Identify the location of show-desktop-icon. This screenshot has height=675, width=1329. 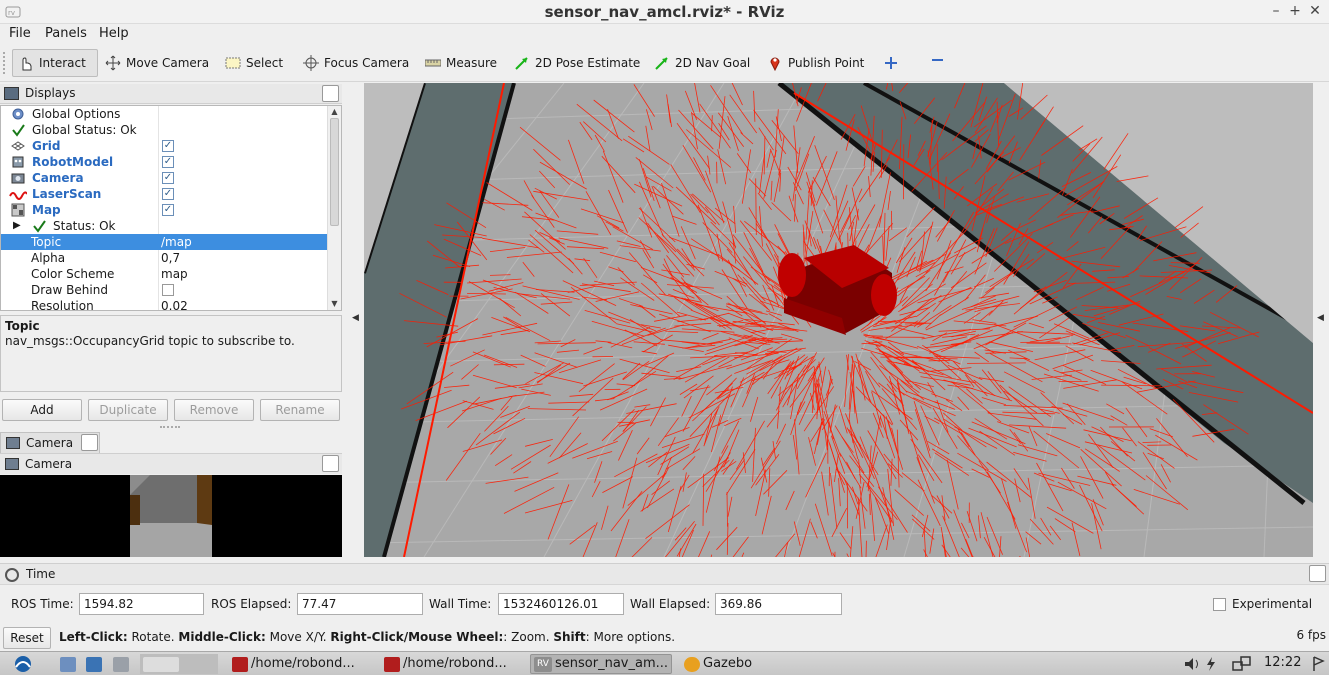
(1319, 664).